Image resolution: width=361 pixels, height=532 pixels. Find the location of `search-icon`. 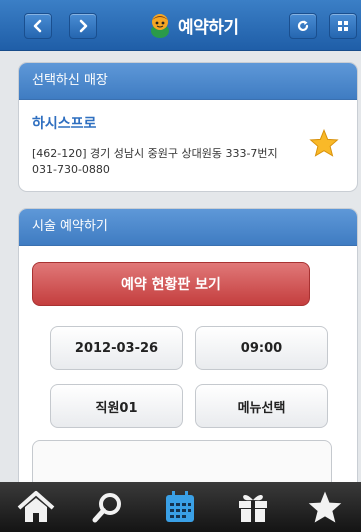

search-icon is located at coordinates (107, 508).